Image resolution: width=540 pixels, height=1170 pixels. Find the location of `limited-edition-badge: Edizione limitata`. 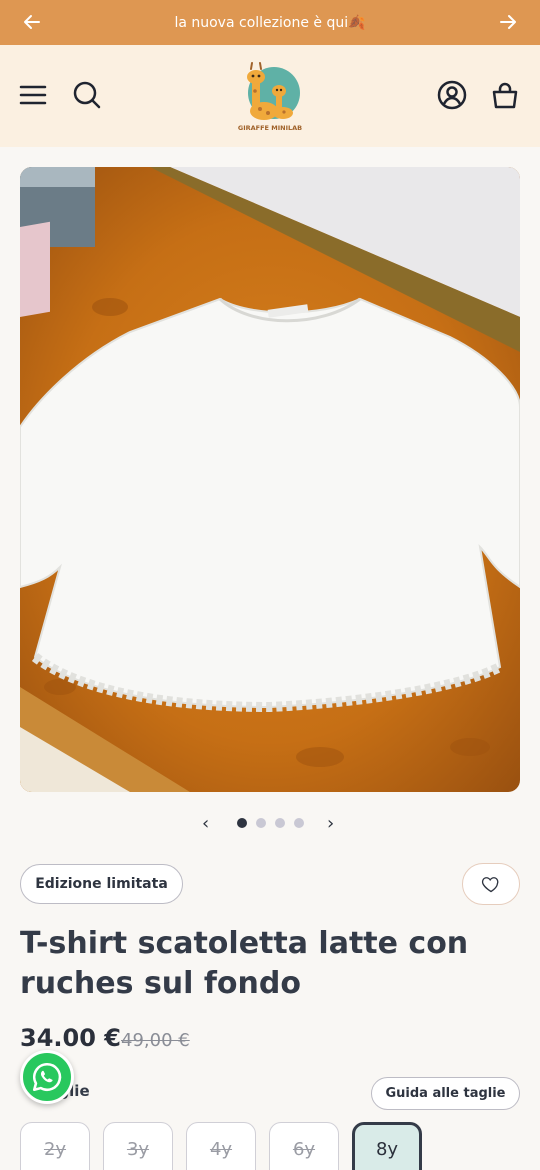

limited-edition-badge: Edizione limitata is located at coordinates (101, 884).